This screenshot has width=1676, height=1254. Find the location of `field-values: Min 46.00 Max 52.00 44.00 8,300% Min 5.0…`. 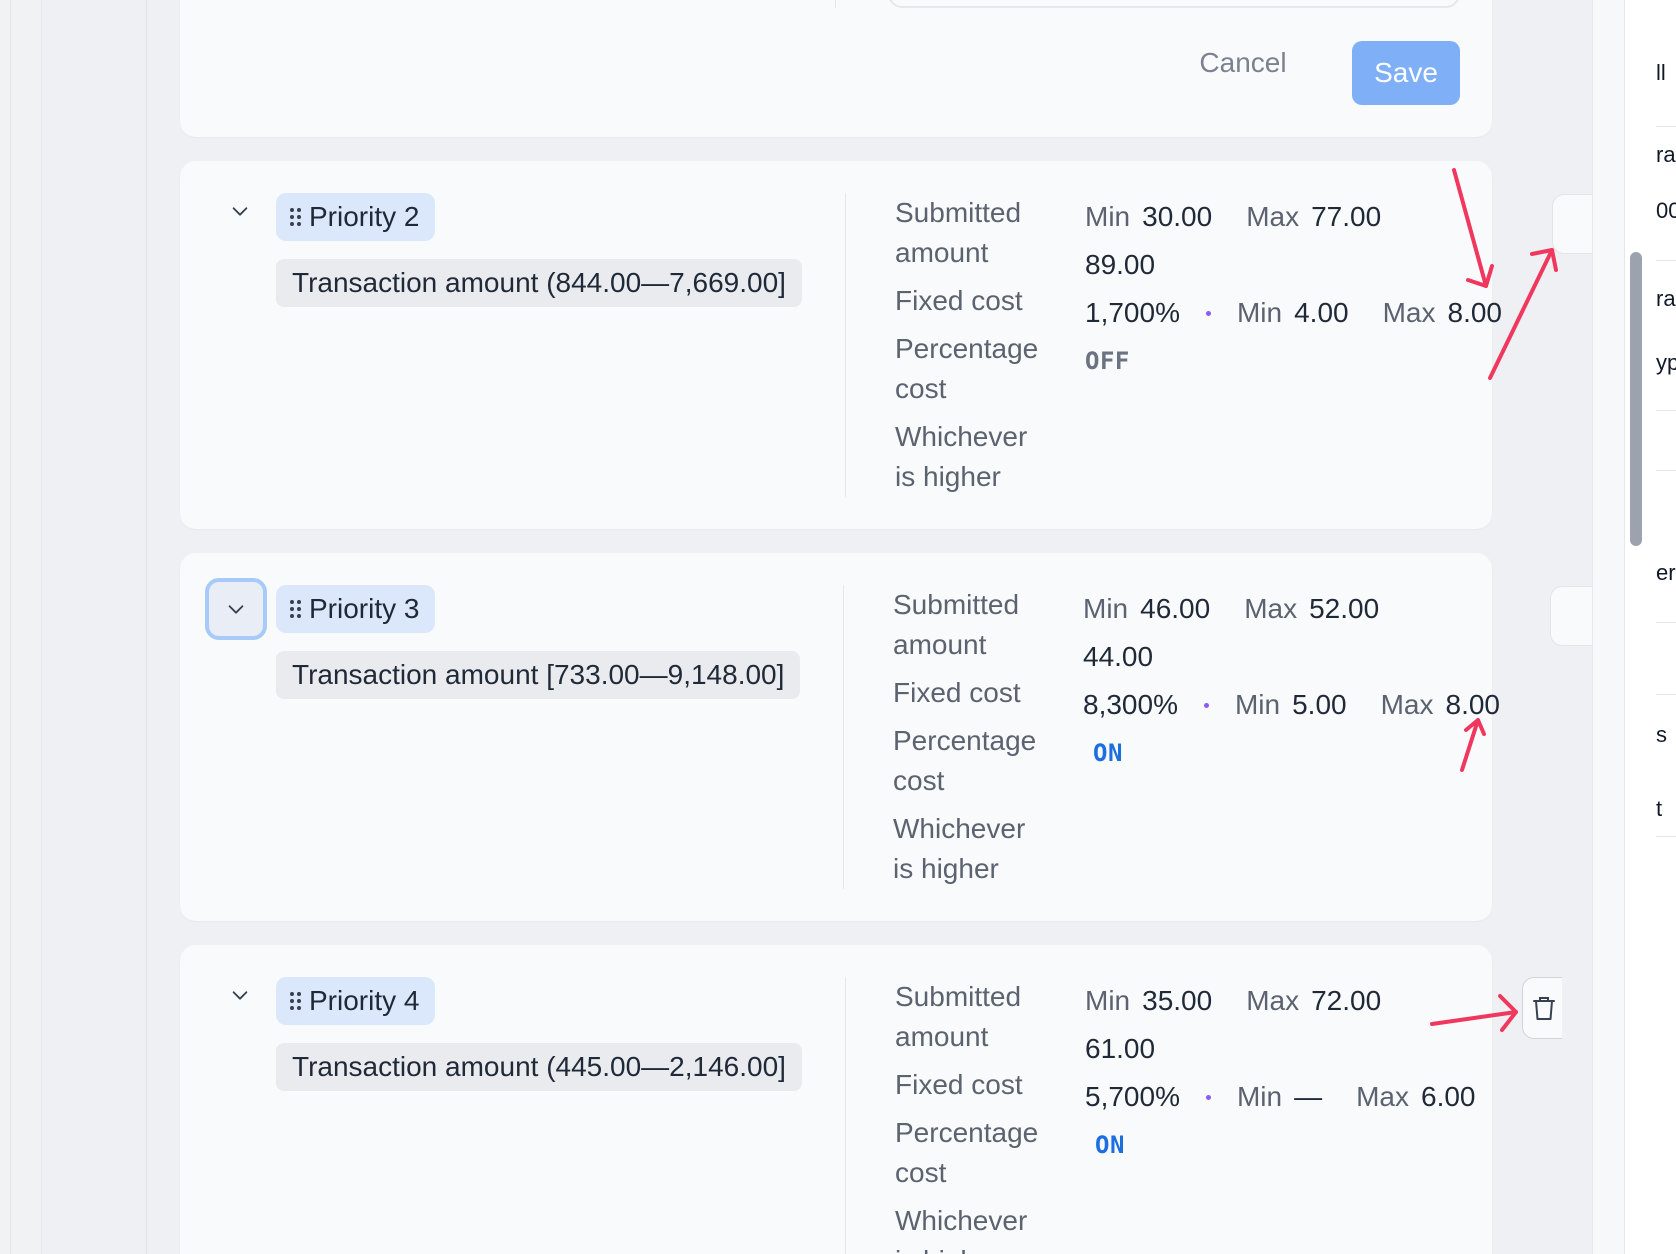

field-values: Min 46.00 Max 52.00 44.00 8,300% Min 5.0… is located at coordinates (1293, 681).